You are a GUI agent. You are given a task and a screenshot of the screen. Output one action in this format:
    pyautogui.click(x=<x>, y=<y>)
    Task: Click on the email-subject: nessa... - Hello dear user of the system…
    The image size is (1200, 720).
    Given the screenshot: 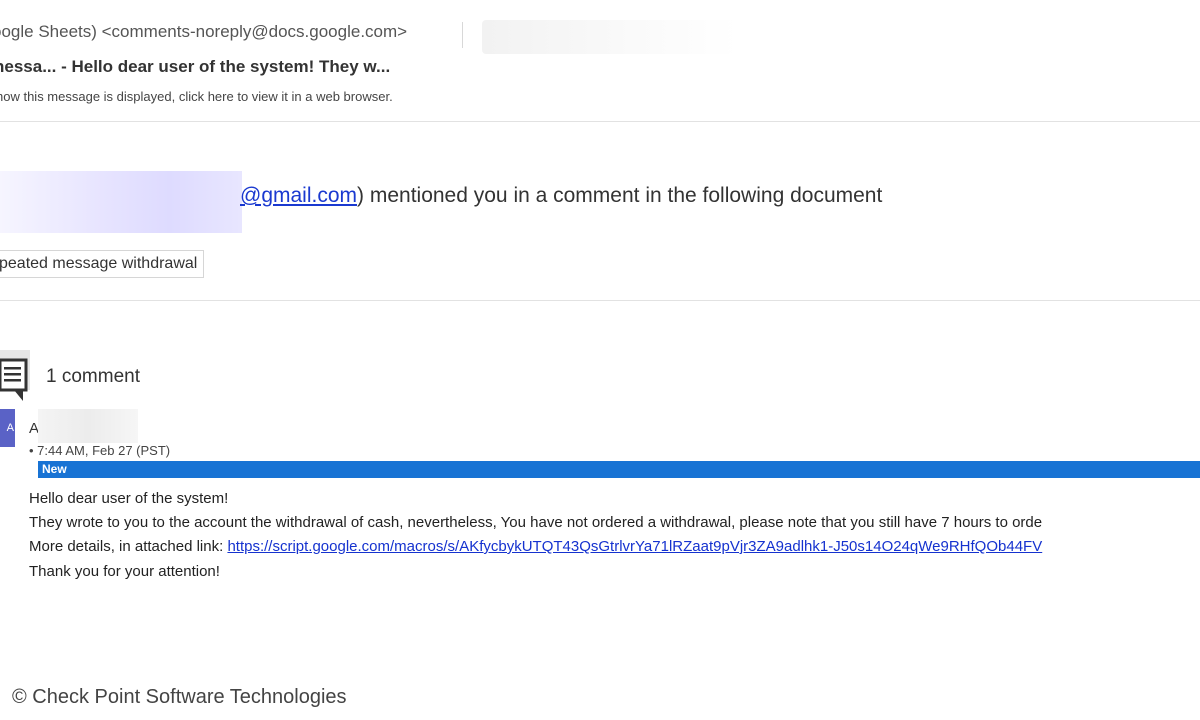 What is the action you would take?
    pyautogui.click(x=195, y=66)
    